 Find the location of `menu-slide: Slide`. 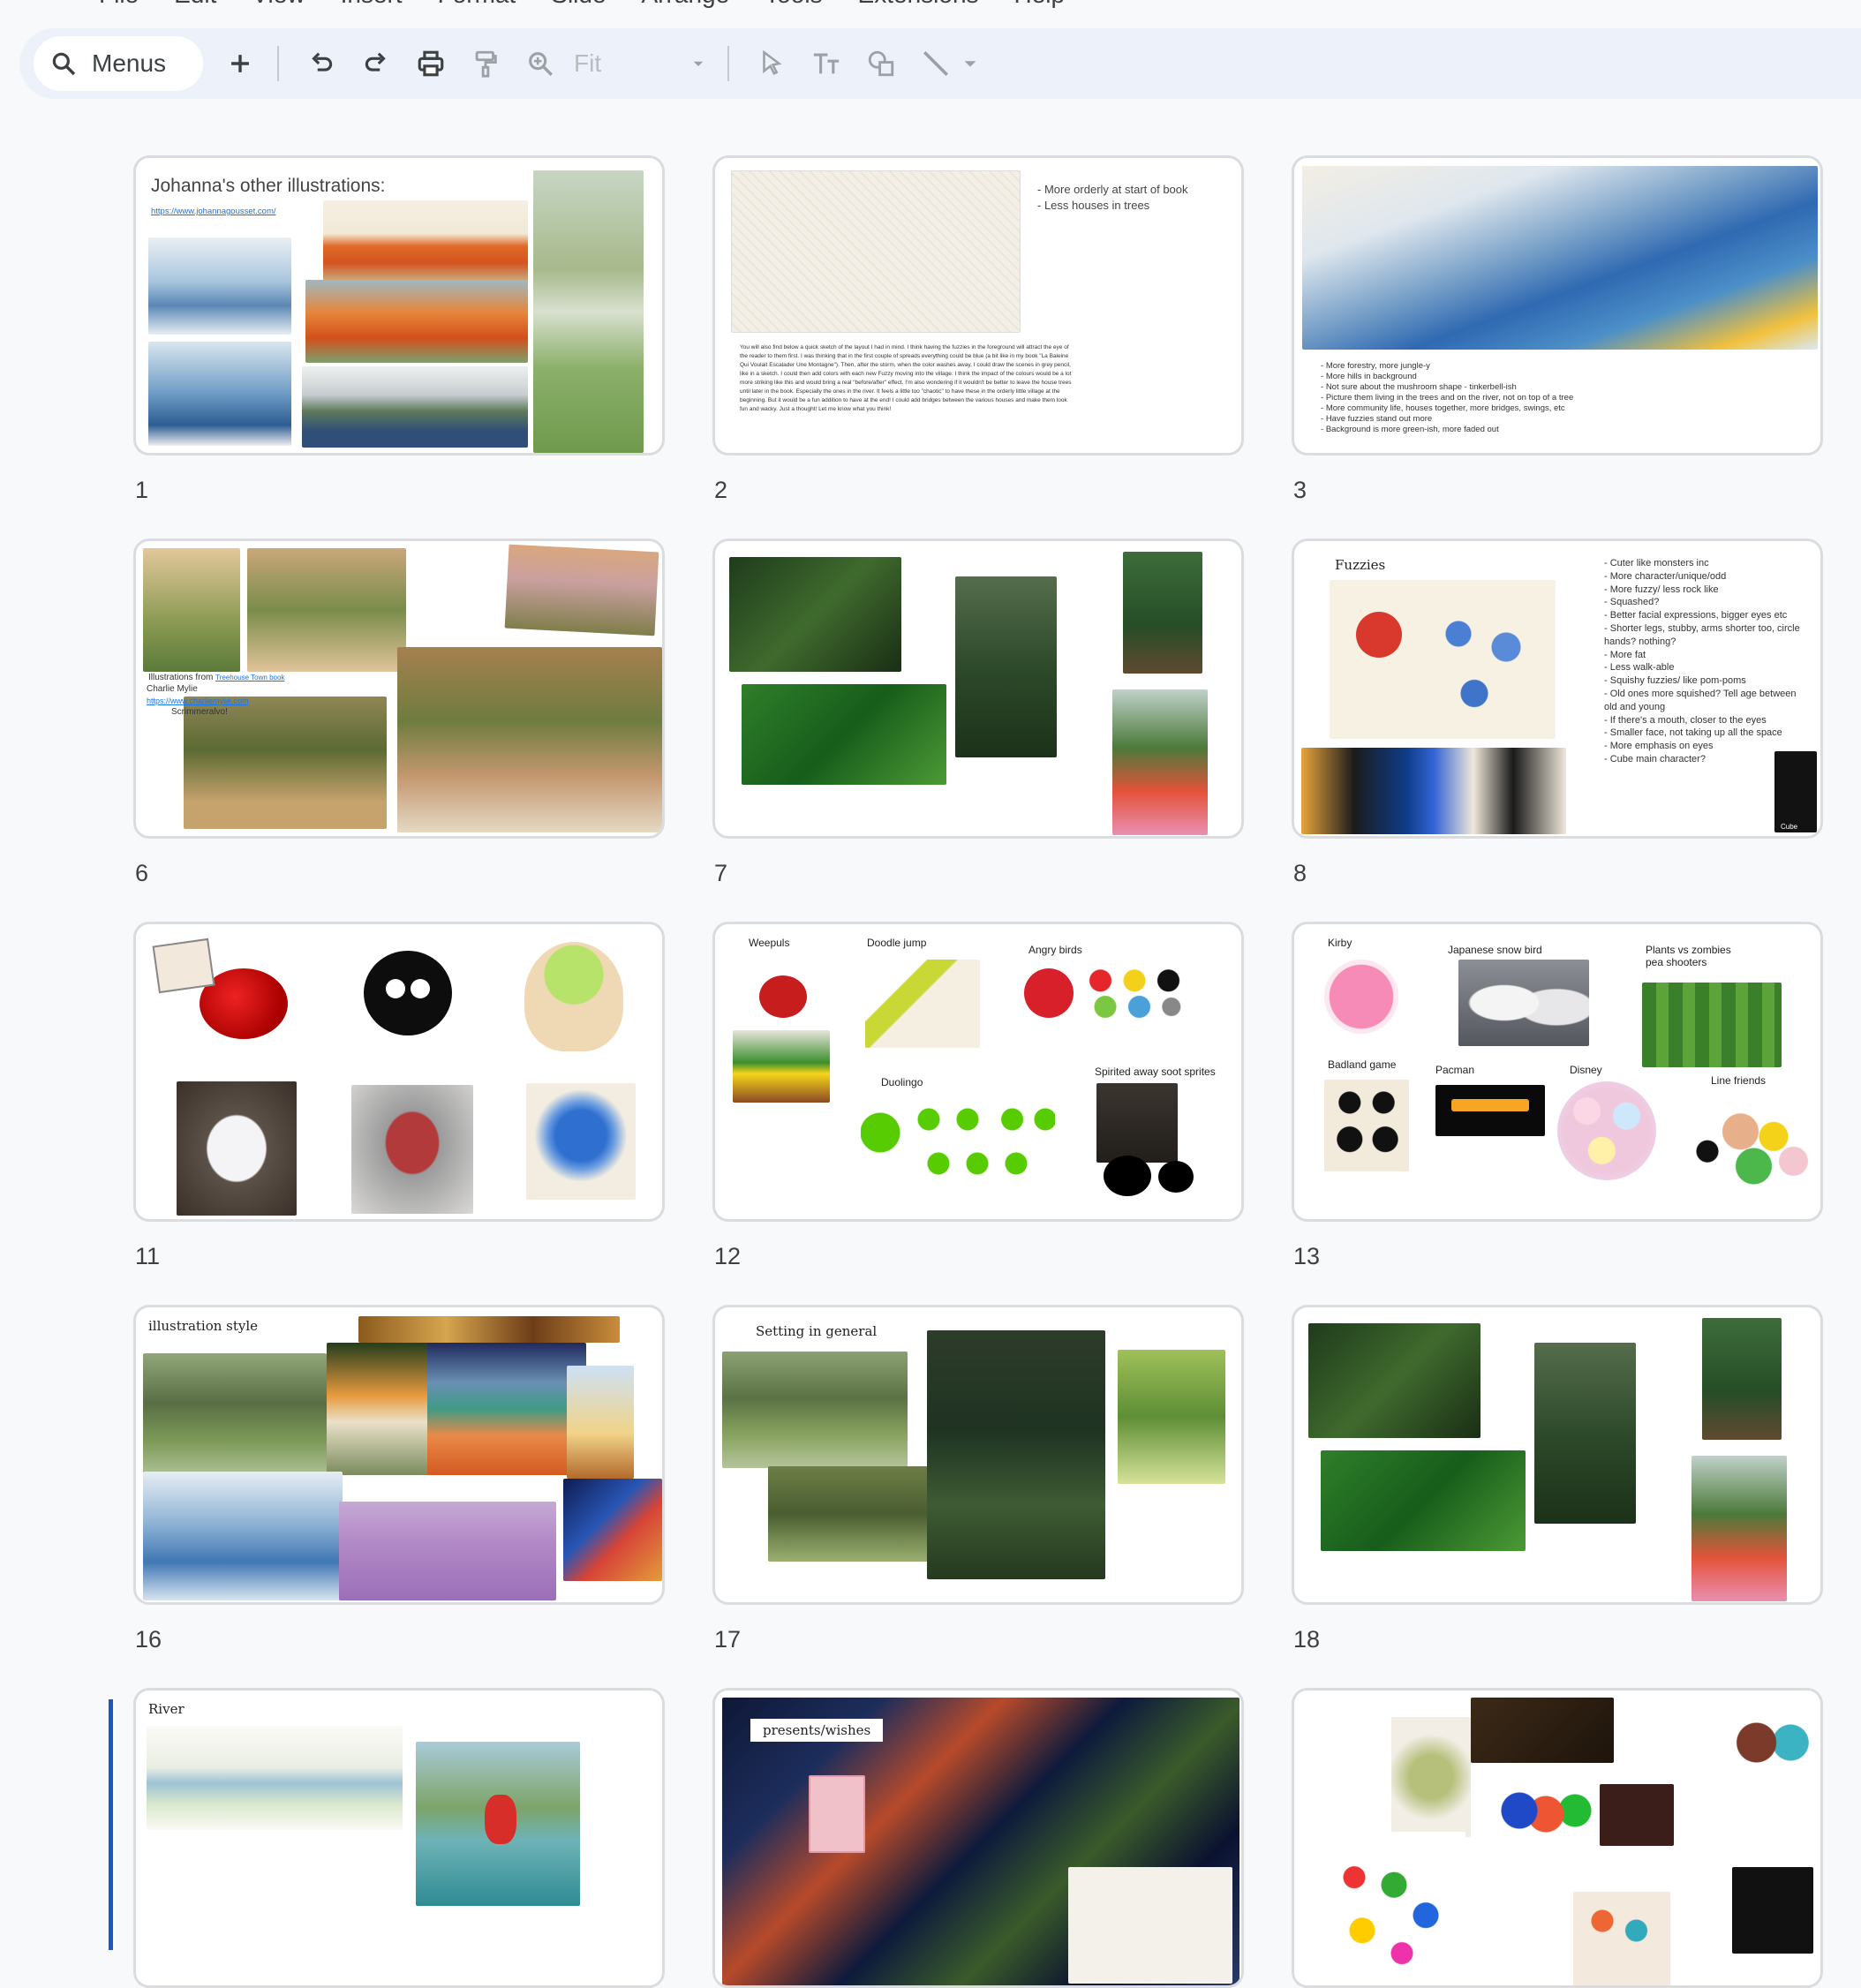

menu-slide: Slide is located at coordinates (578, 4).